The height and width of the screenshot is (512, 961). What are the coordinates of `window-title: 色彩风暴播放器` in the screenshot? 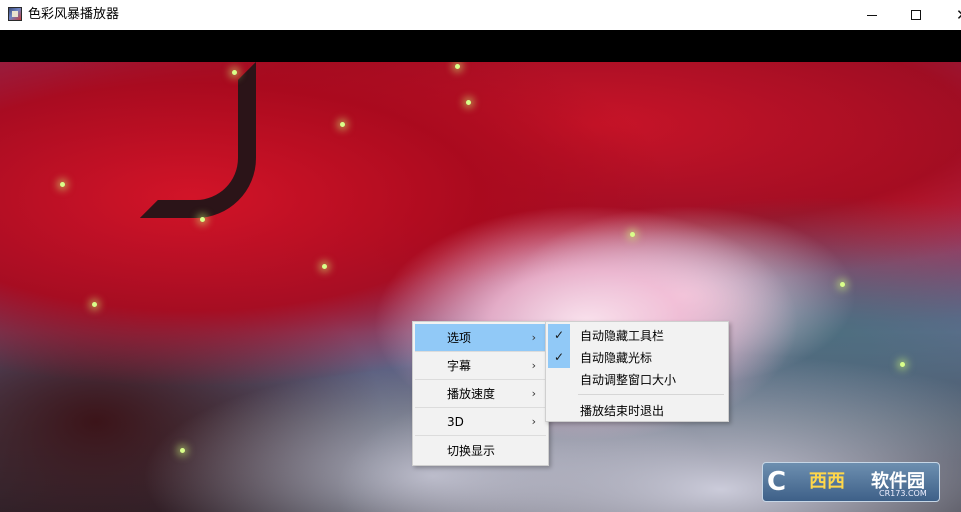 It's located at (74, 14).